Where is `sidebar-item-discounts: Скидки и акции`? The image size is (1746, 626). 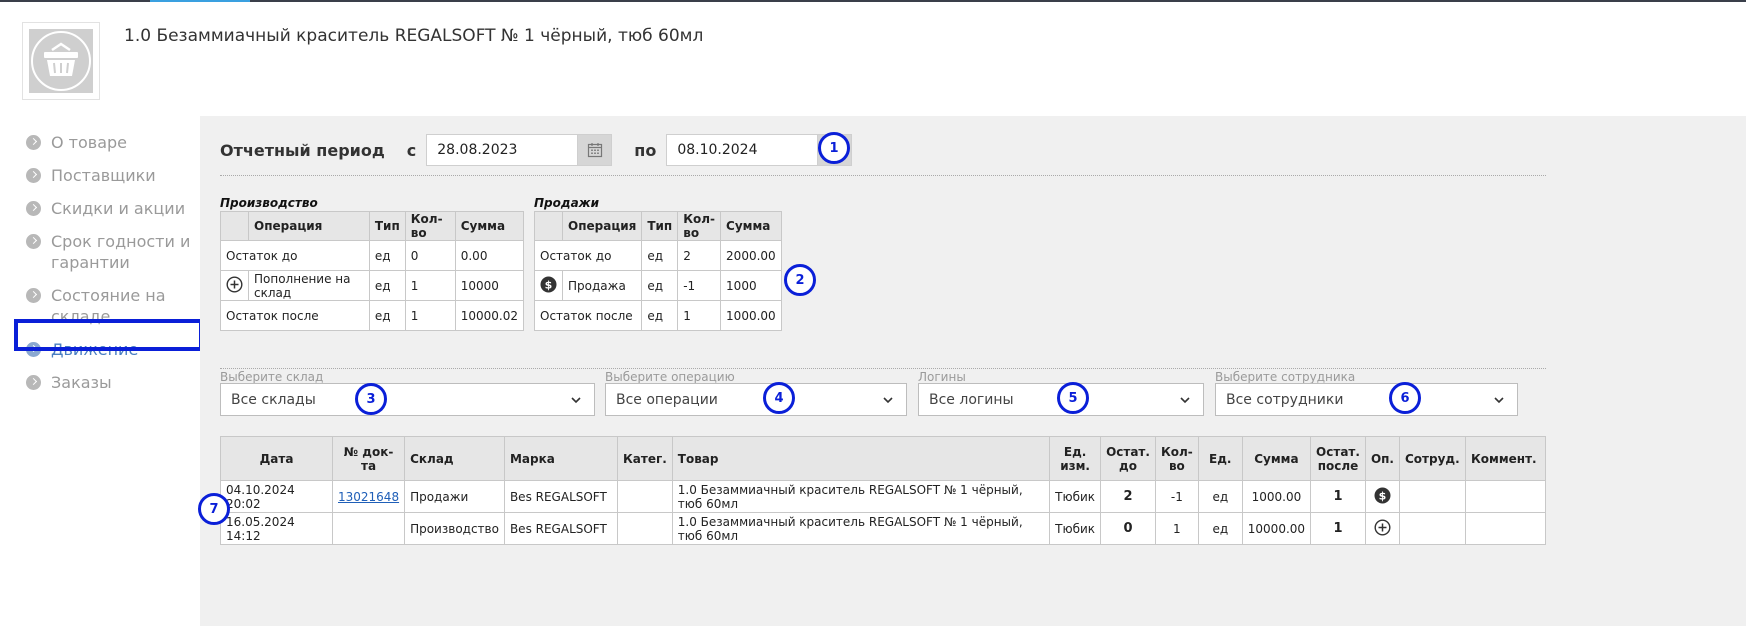
sidebar-item-discounts: Скидки и акции is located at coordinates (119, 208).